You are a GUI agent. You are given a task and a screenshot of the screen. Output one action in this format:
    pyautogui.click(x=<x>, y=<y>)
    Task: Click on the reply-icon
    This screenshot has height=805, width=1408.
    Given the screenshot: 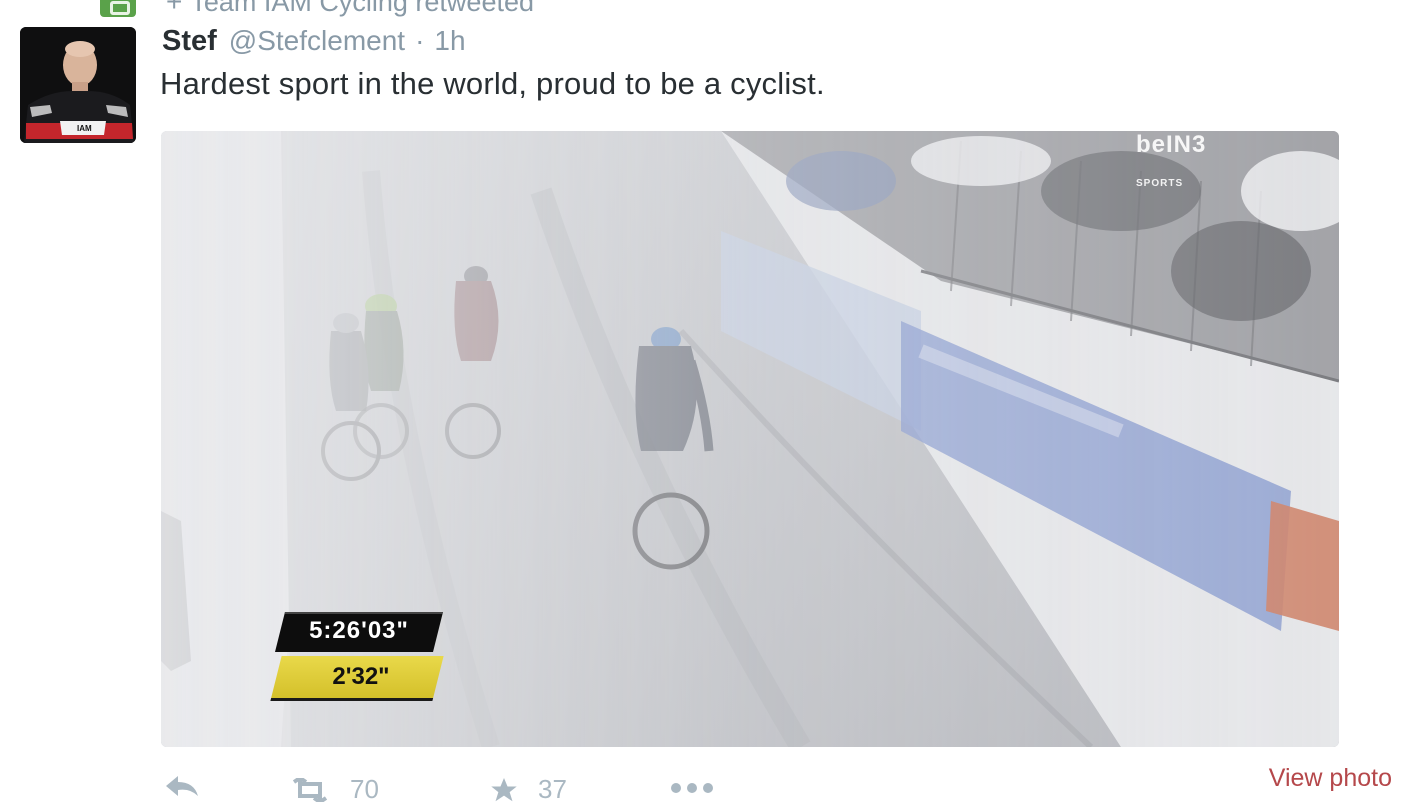 What is the action you would take?
    pyautogui.click(x=182, y=786)
    